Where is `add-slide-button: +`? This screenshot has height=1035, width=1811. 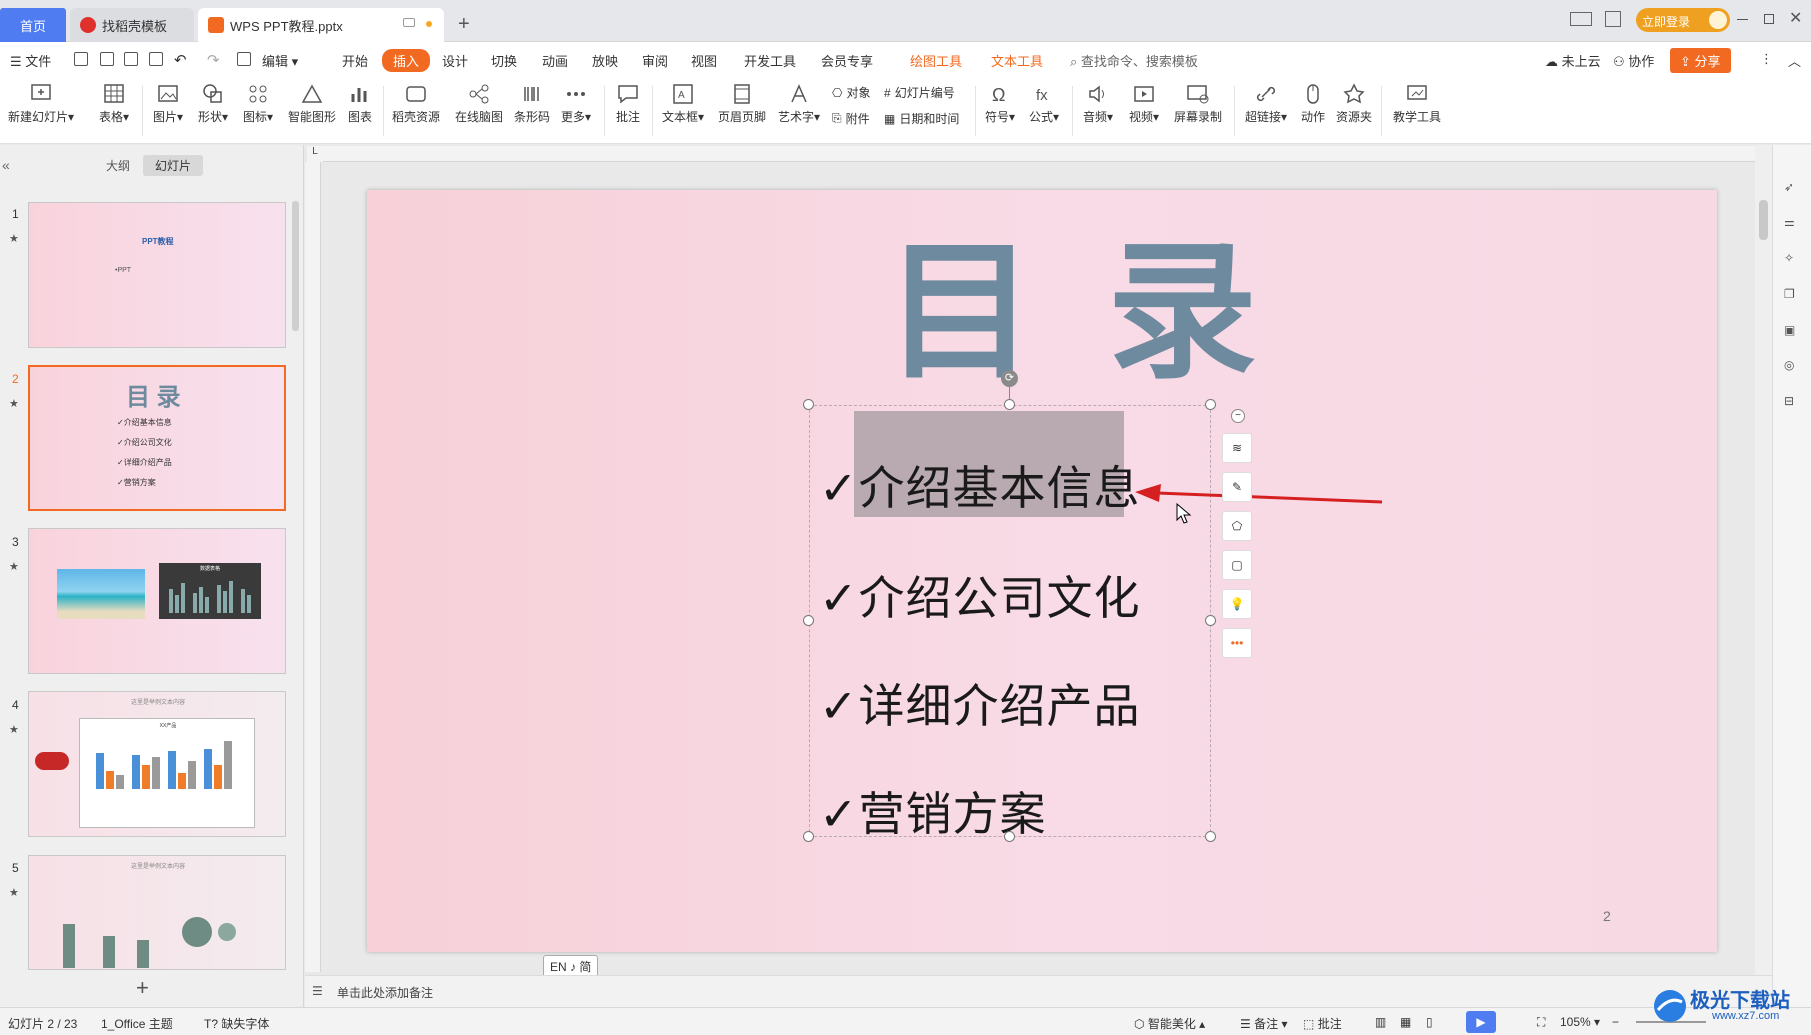 add-slide-button: + is located at coordinates (142, 988).